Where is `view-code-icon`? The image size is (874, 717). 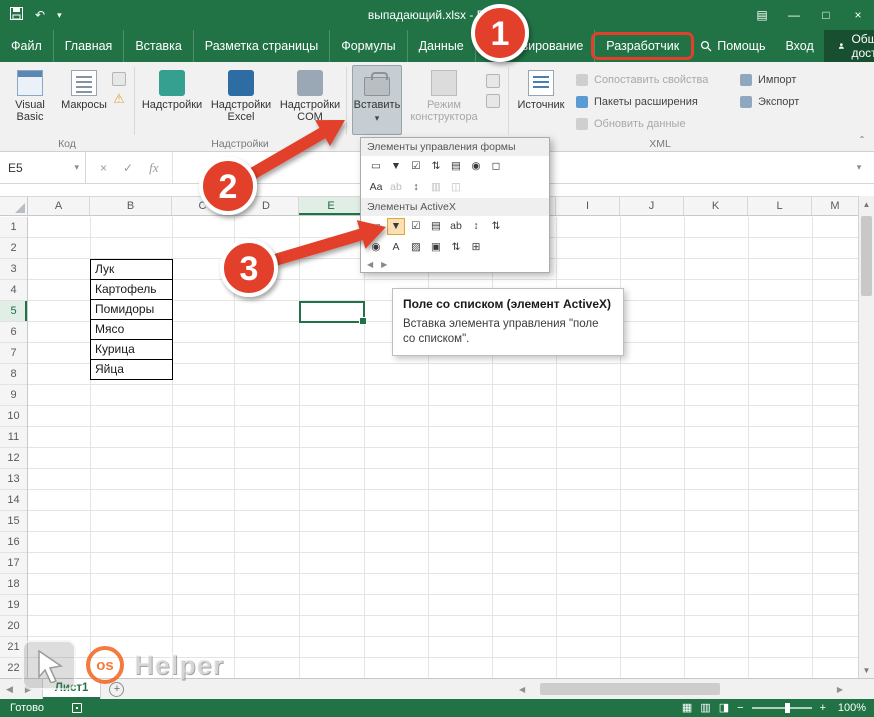
view-code-icon is located at coordinates (493, 101).